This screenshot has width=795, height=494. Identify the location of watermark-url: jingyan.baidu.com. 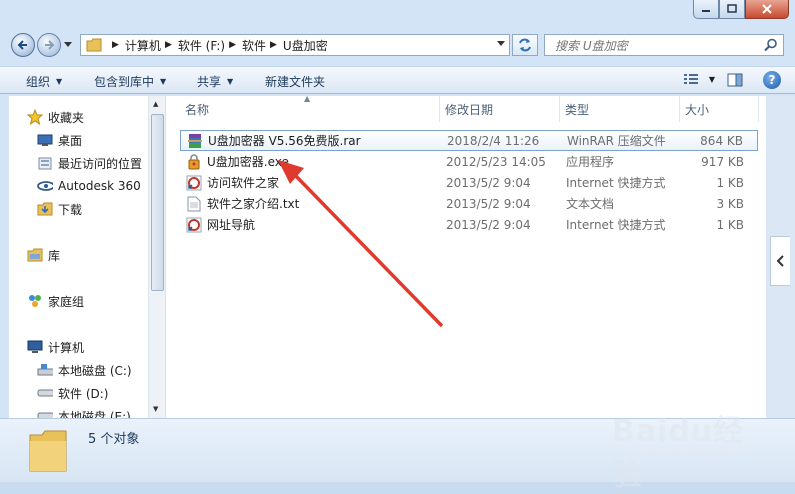
(687, 453).